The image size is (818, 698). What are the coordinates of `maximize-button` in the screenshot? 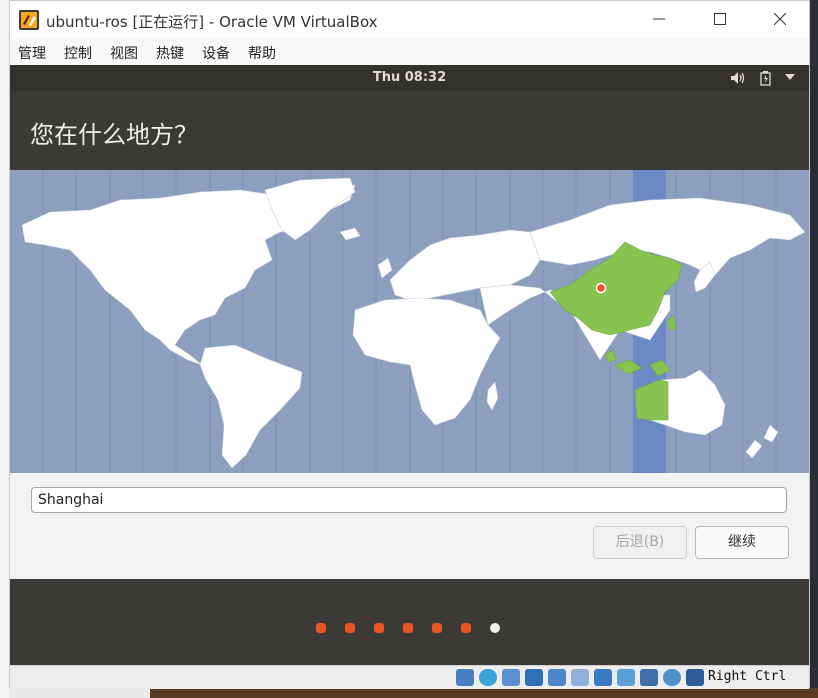 It's located at (720, 20).